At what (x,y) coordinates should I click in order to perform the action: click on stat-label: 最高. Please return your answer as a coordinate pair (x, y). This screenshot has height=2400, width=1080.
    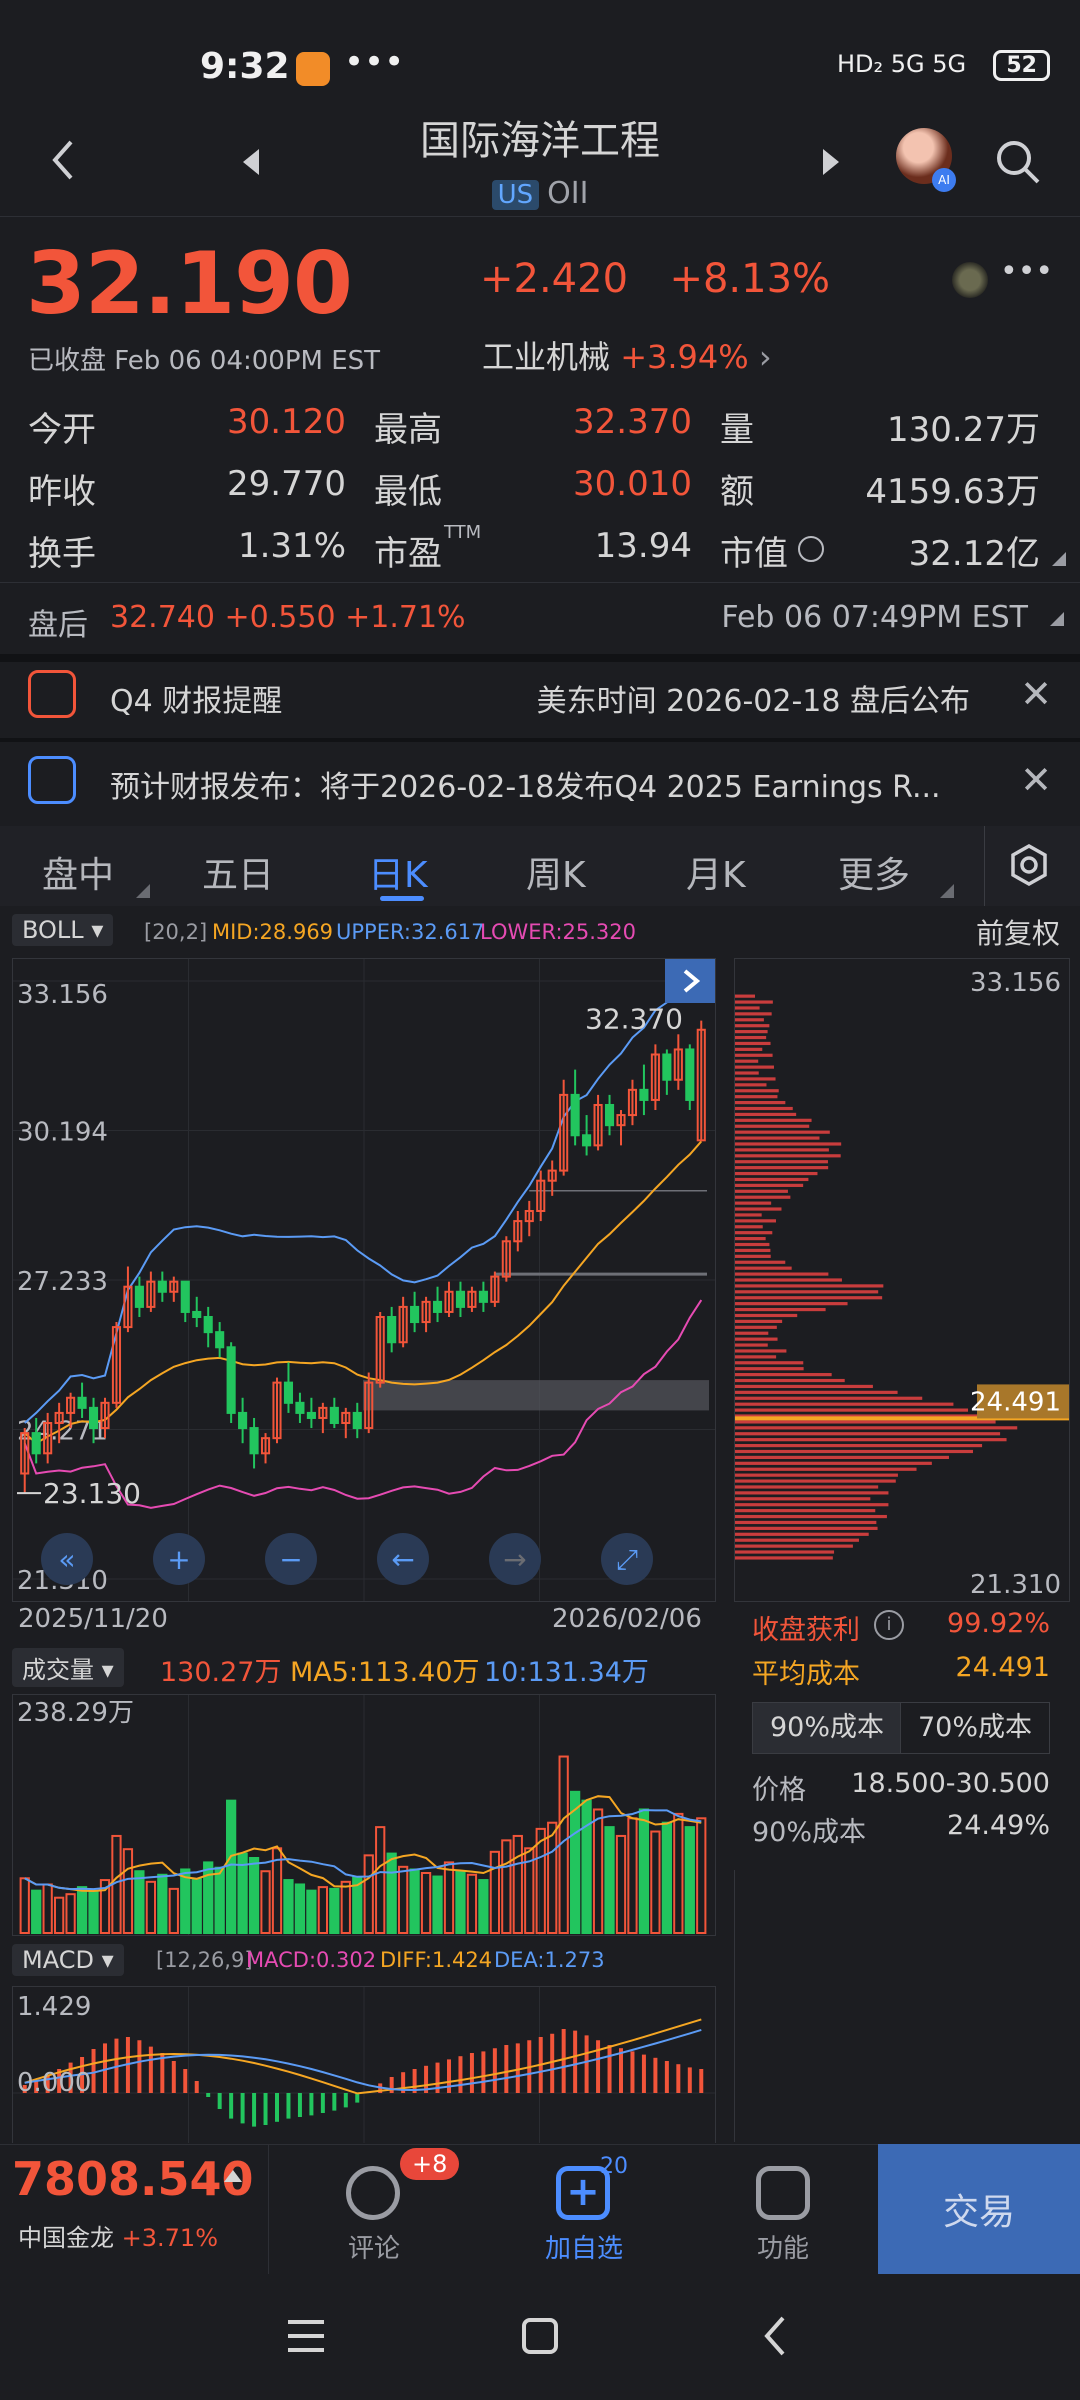
    Looking at the image, I should click on (408, 430).